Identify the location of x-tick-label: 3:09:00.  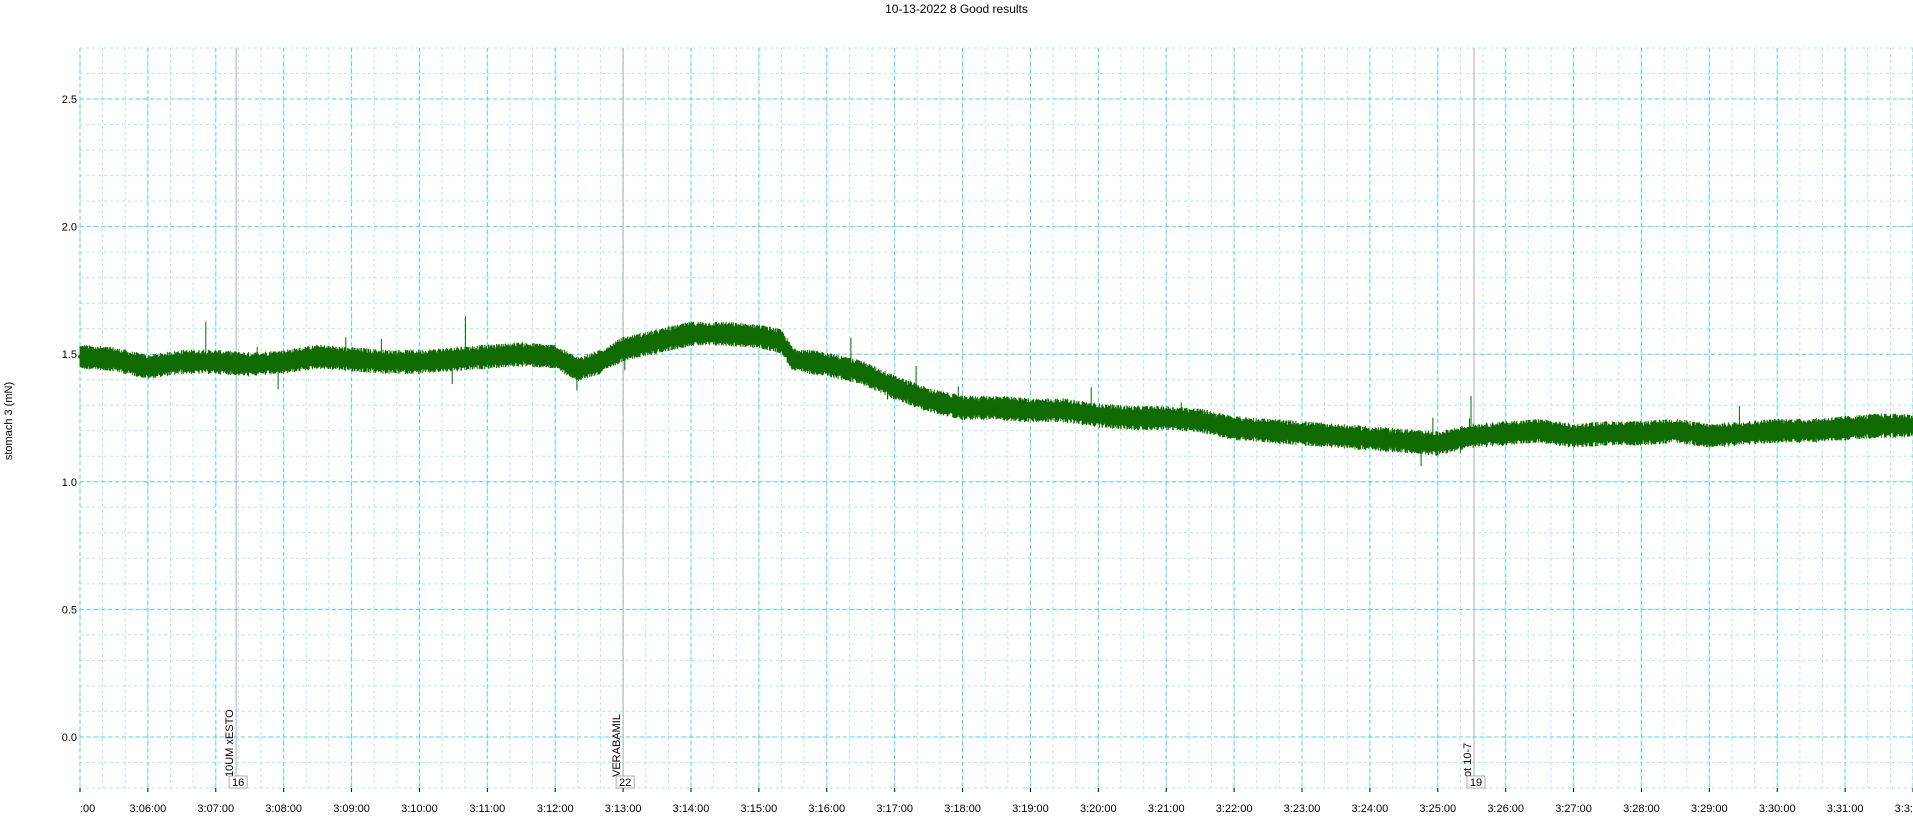
(351, 809).